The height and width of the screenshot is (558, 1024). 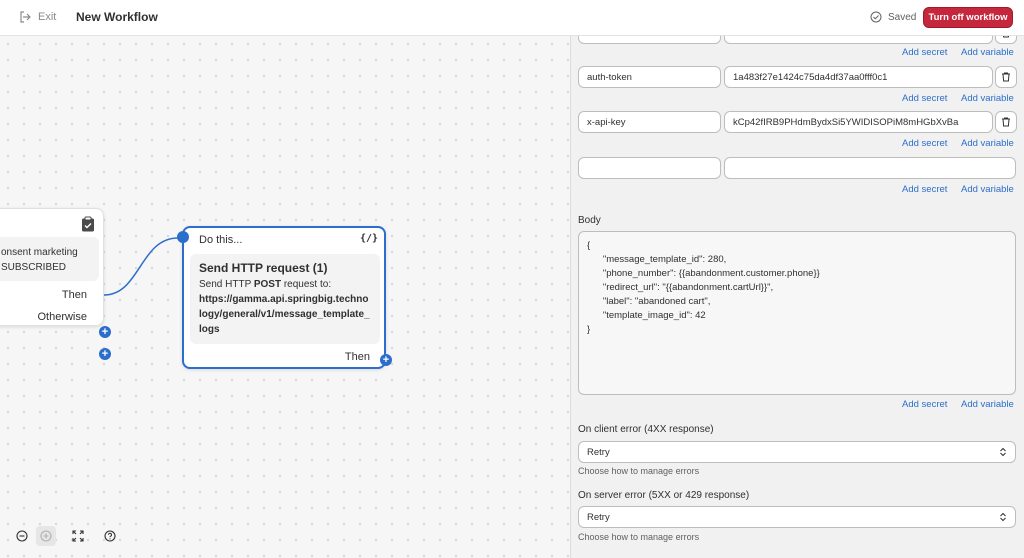 I want to click on node-add-step-button: +, so click(x=386, y=360).